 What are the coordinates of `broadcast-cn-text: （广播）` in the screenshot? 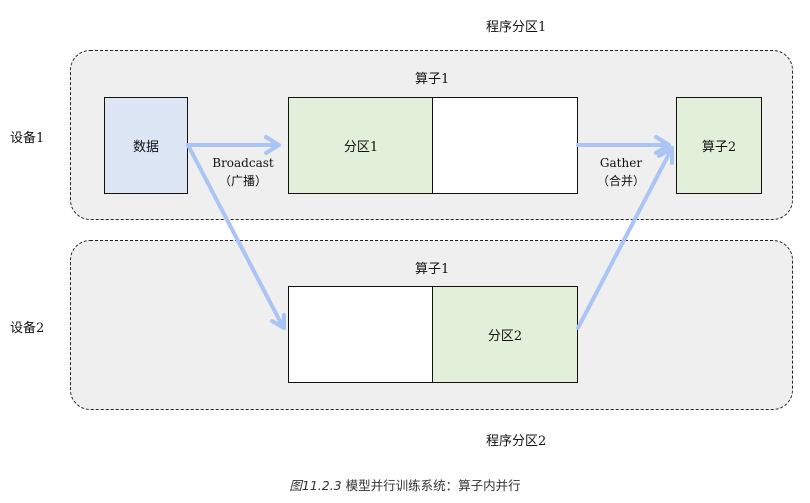 It's located at (242, 181).